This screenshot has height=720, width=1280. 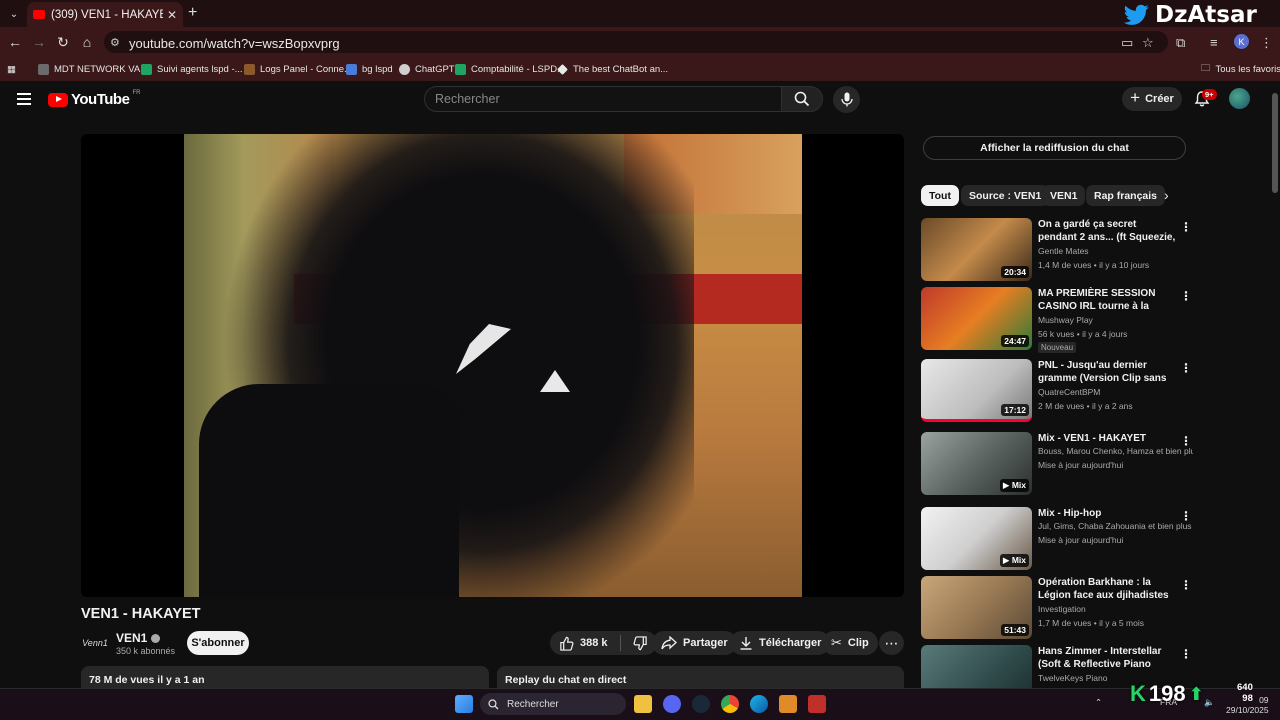 I want to click on recommendation-title: Mix - Hip-hop, so click(x=1108, y=513).